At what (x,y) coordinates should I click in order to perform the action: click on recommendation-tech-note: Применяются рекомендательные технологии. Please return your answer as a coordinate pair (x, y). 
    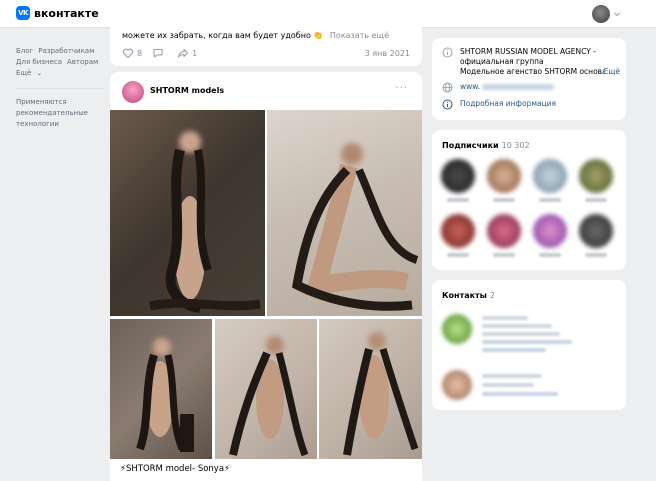
    Looking at the image, I should click on (56, 113).